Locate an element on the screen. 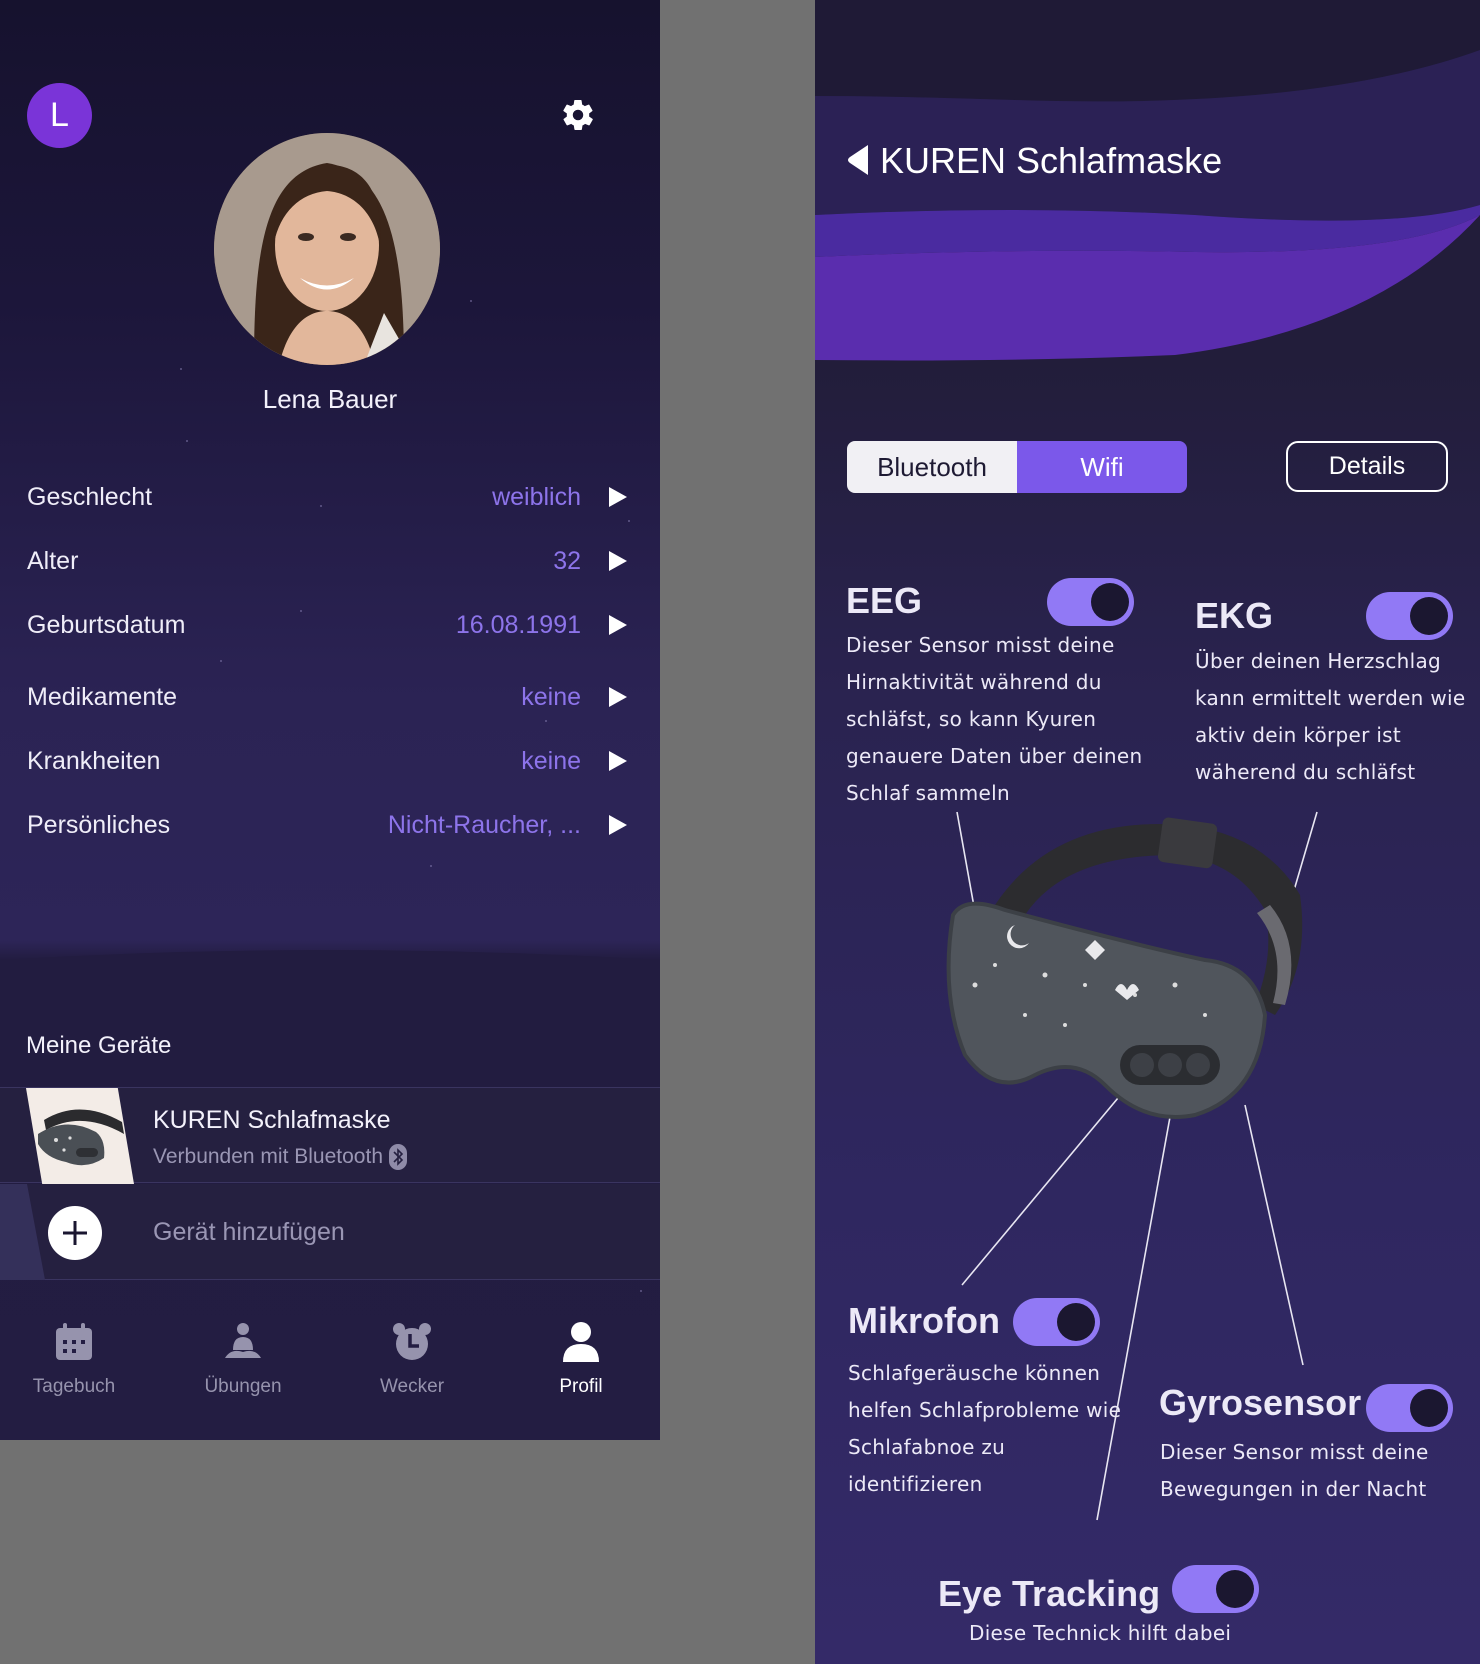 The image size is (1480, 1664). info-row-alter: Alter 32 is located at coordinates (327, 561).